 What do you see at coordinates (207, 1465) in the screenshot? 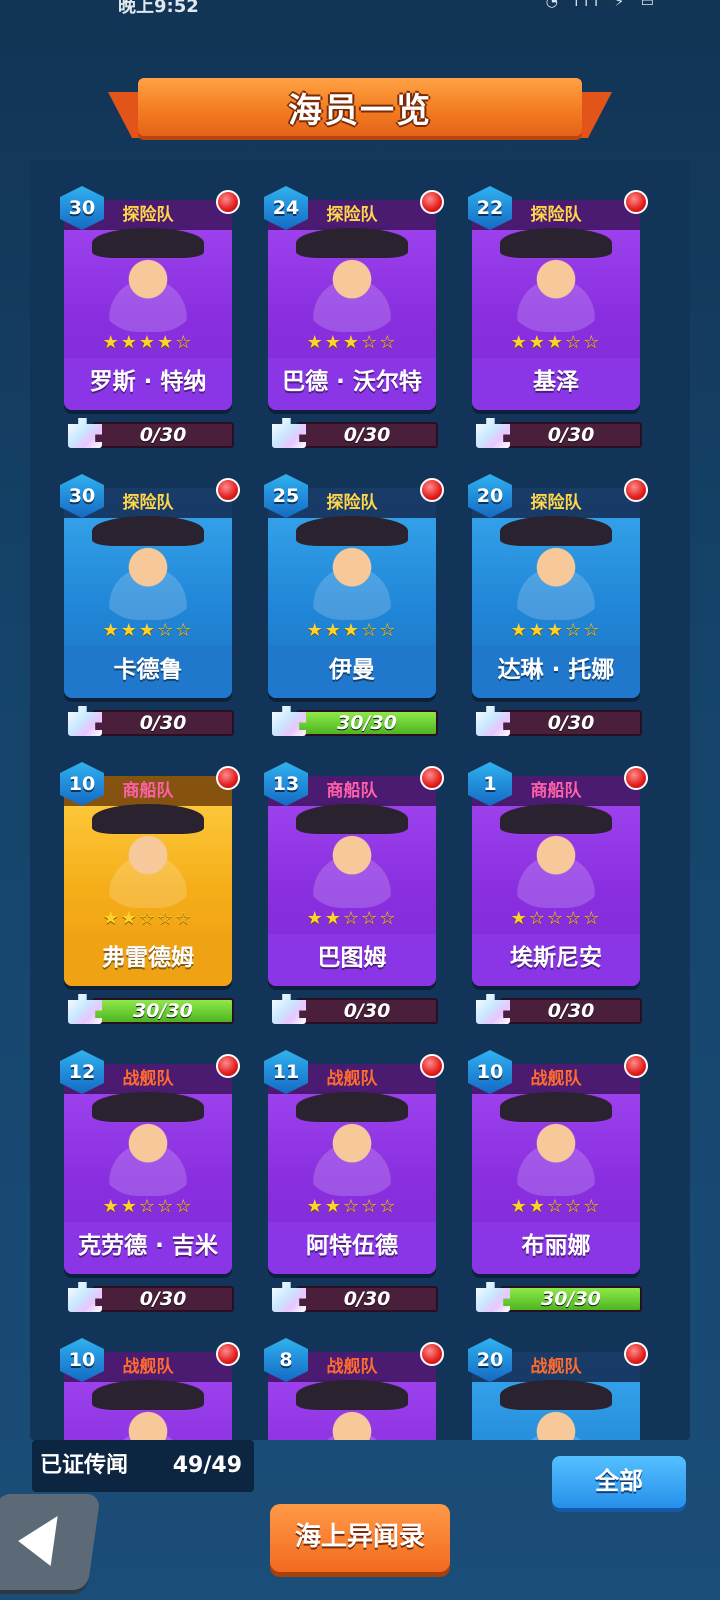
I see `proven-value: 49/49` at bounding box center [207, 1465].